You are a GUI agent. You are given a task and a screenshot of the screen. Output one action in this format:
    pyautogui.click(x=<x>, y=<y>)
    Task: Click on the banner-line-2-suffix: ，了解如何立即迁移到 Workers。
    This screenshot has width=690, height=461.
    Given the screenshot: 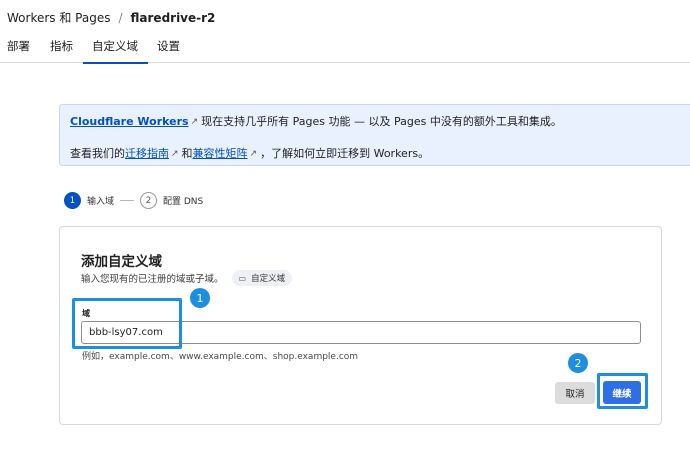 What is the action you would take?
    pyautogui.click(x=345, y=153)
    